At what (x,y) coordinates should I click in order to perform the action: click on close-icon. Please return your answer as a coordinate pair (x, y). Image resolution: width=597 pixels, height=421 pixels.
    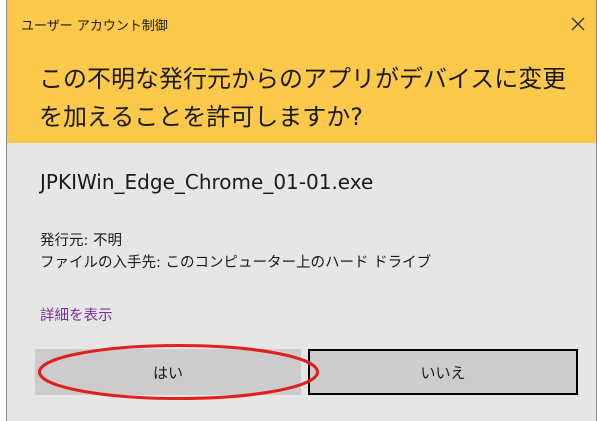
    Looking at the image, I should click on (578, 24).